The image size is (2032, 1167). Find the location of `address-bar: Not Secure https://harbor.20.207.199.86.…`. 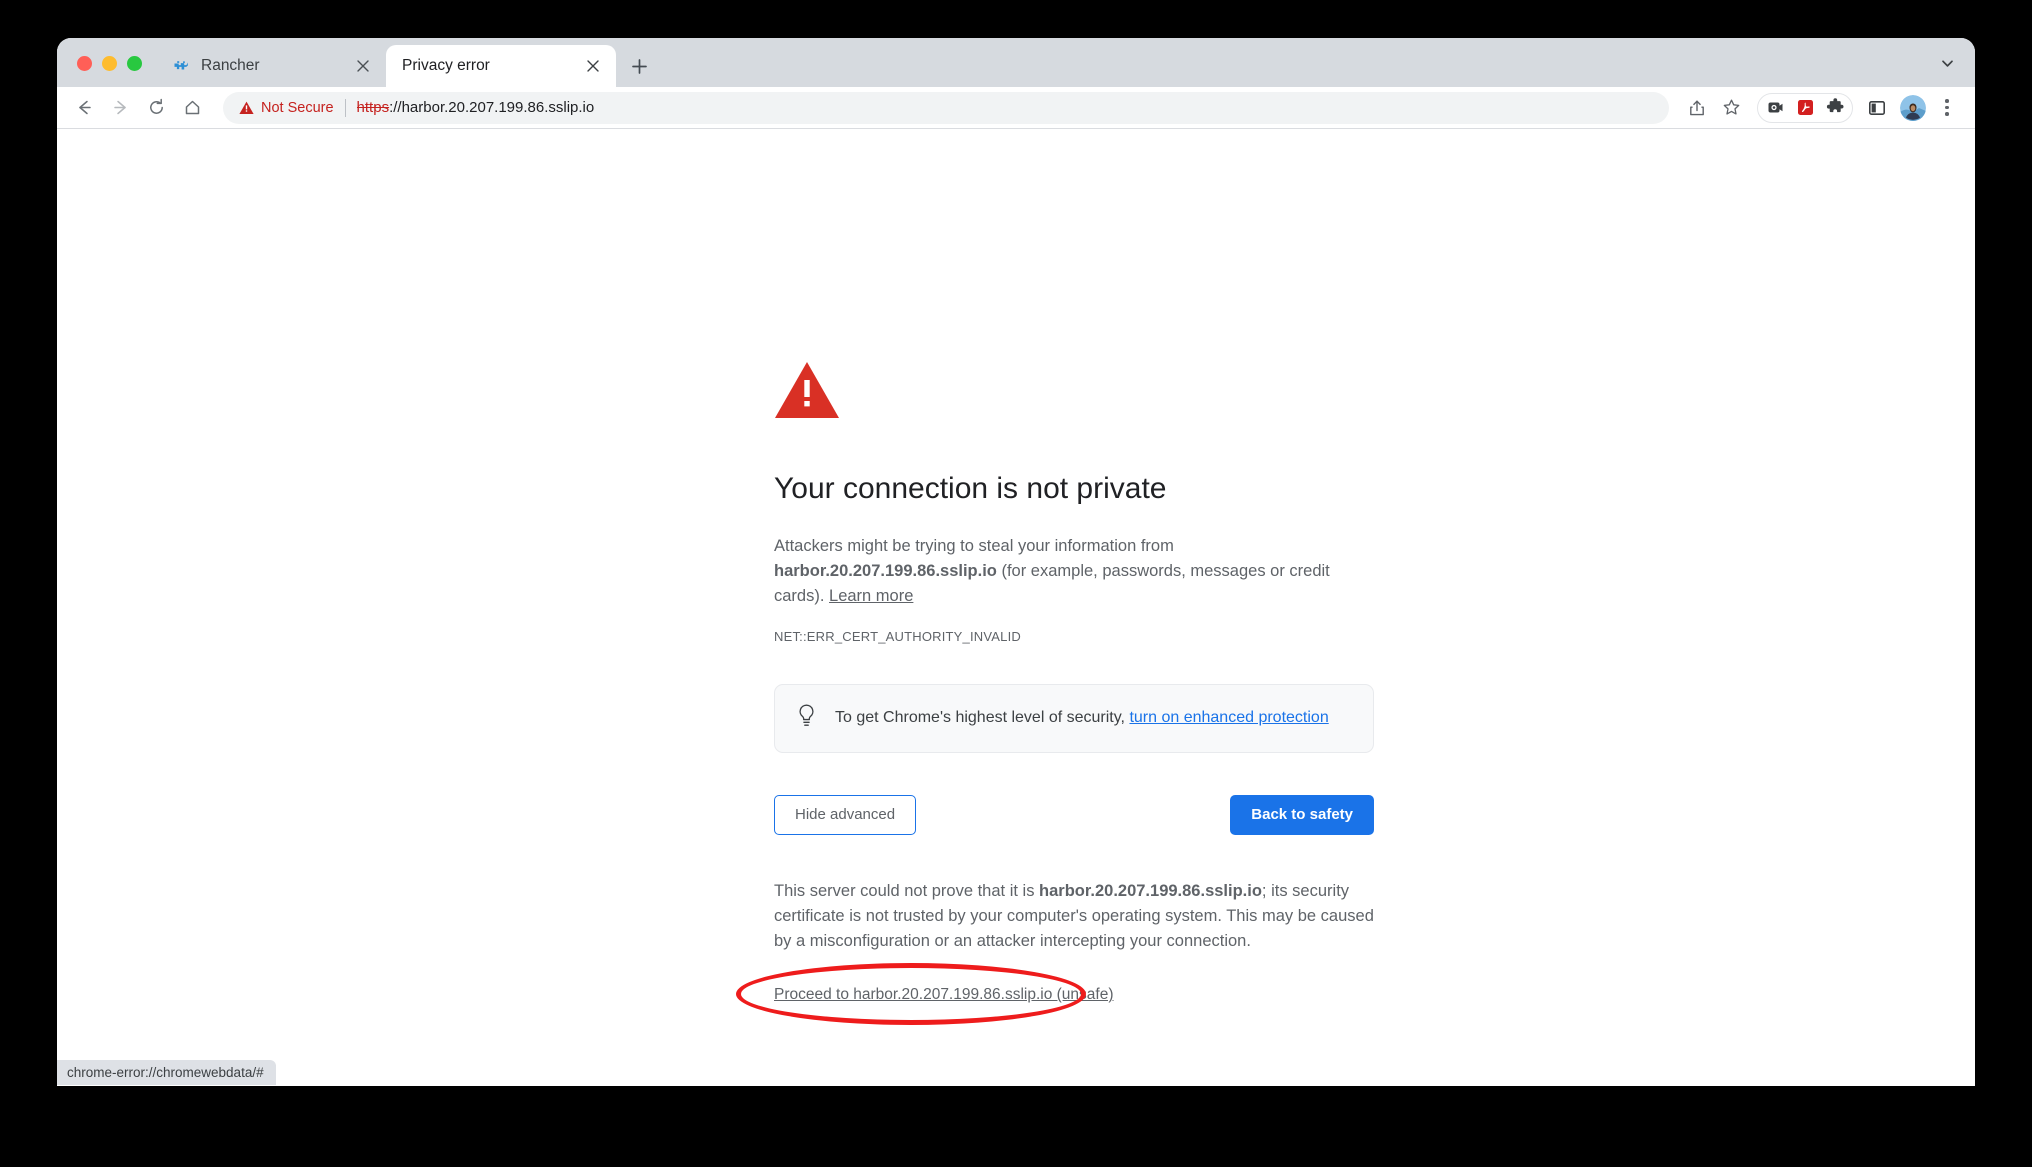

address-bar: Not Secure https://harbor.20.207.199.86.… is located at coordinates (946, 107).